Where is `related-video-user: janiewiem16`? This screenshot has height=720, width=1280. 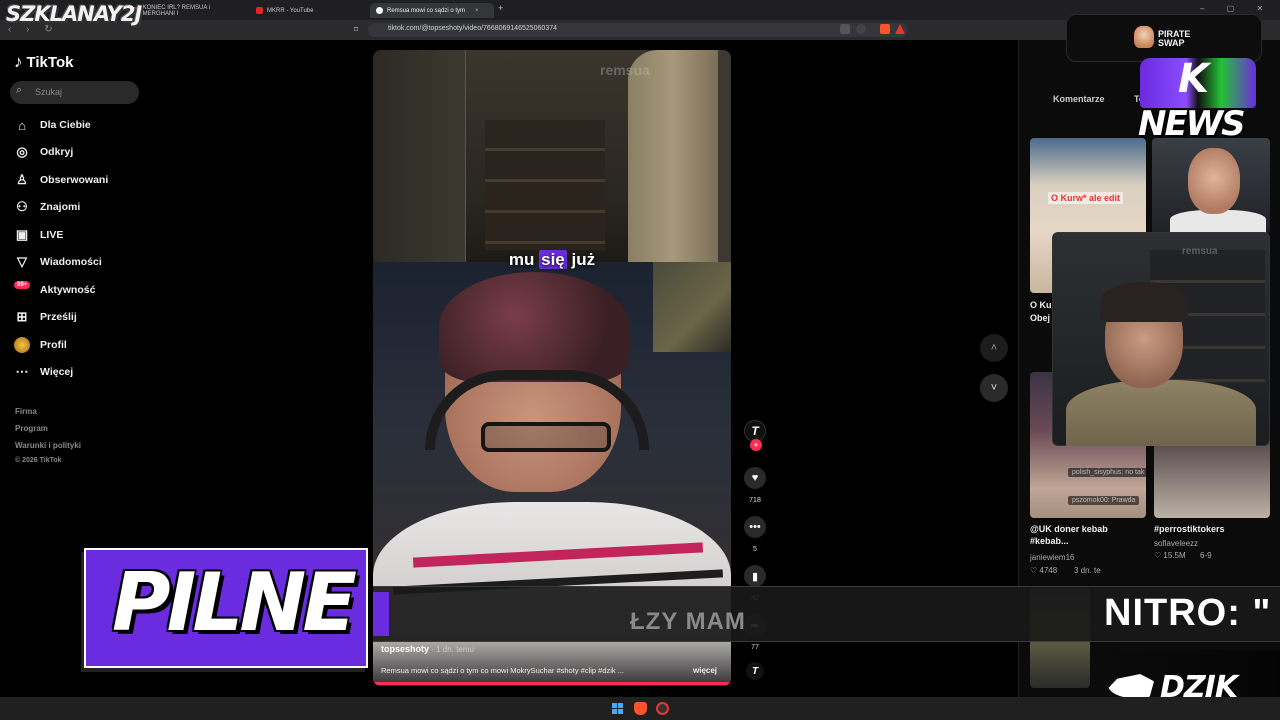
related-video-user: janiewiem16 is located at coordinates (1052, 557).